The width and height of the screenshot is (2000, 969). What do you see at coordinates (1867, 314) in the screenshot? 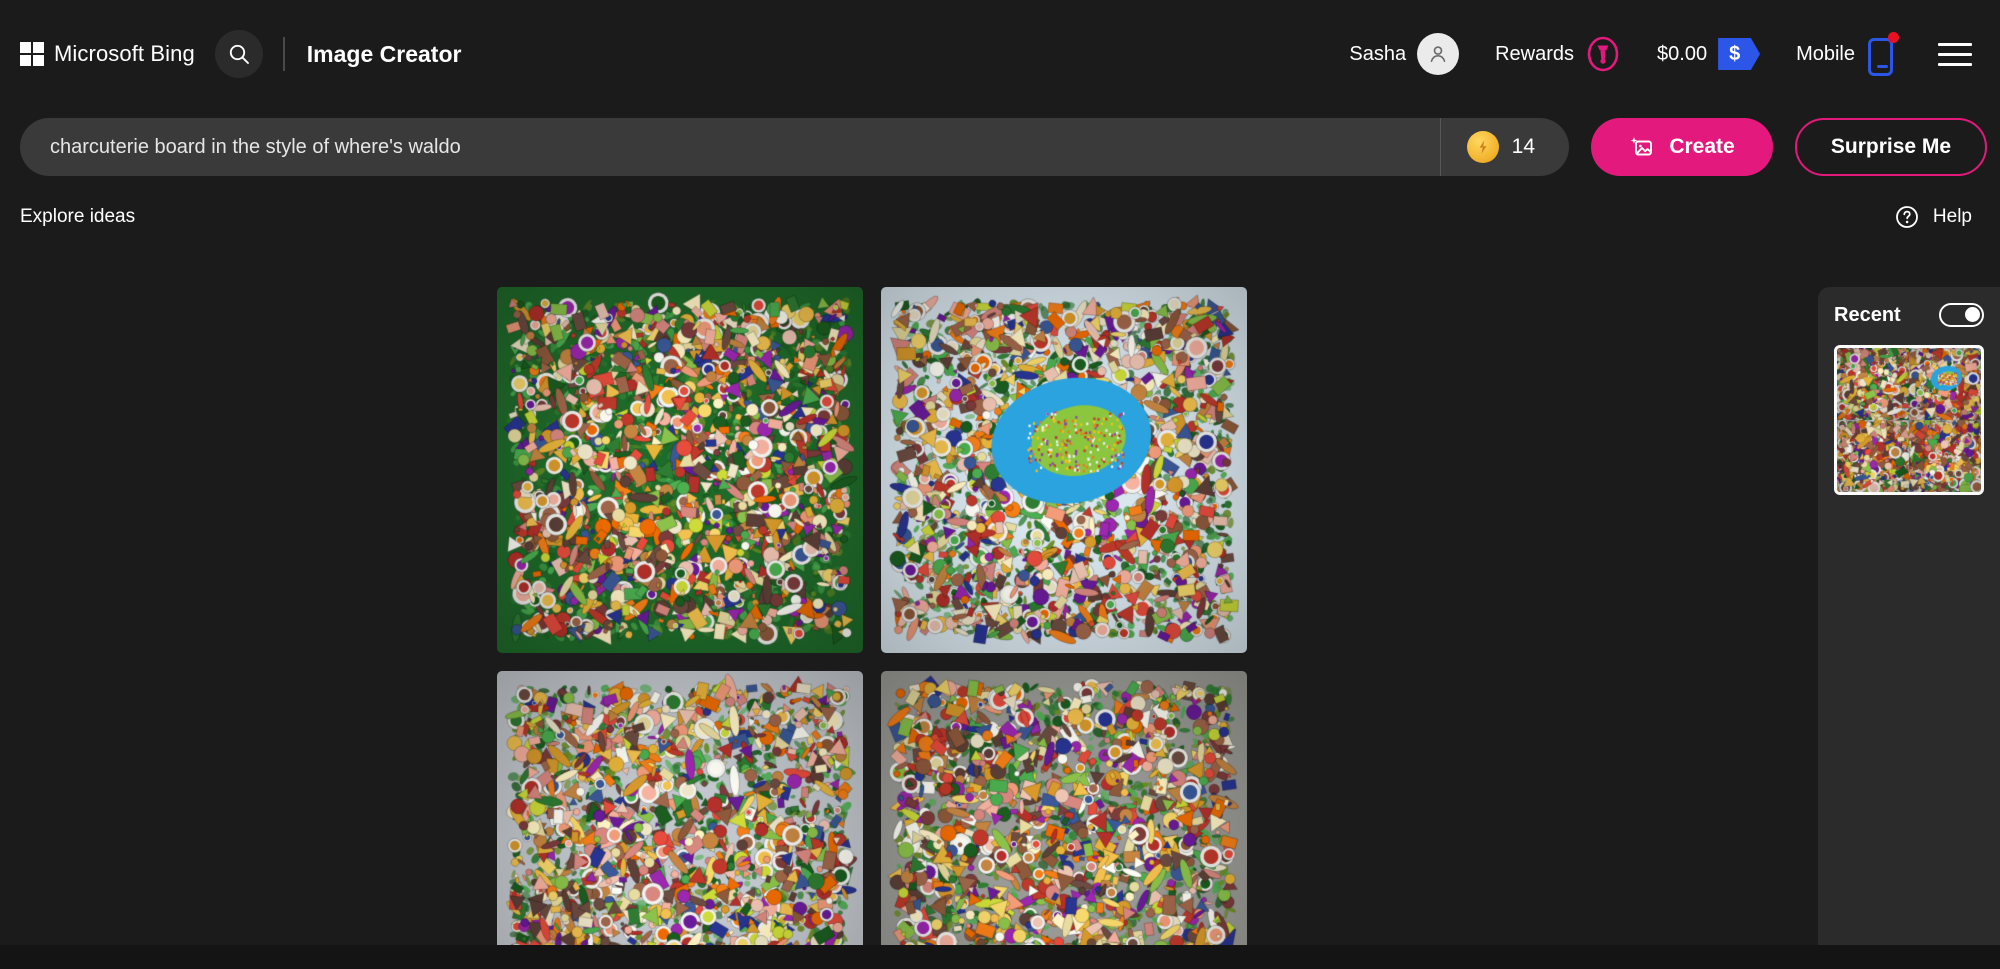
I see `recent-title: Recent` at bounding box center [1867, 314].